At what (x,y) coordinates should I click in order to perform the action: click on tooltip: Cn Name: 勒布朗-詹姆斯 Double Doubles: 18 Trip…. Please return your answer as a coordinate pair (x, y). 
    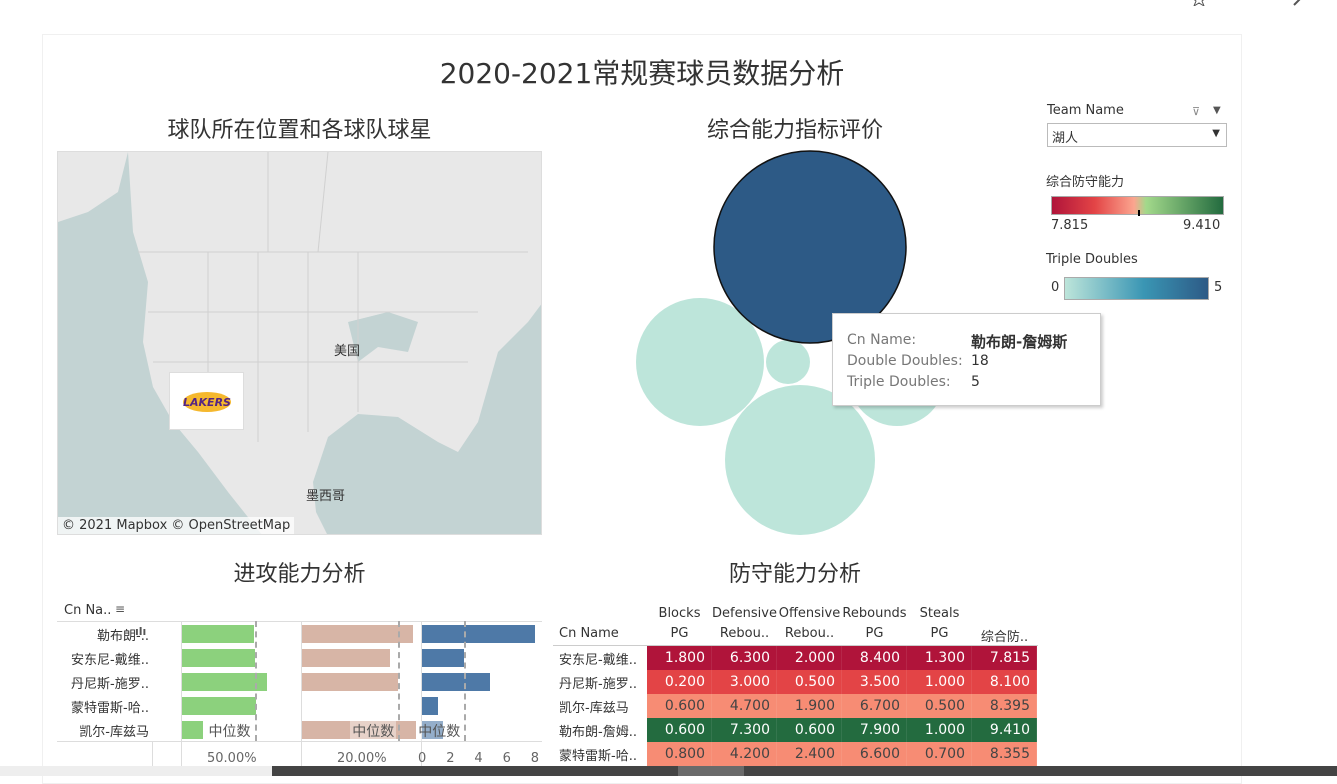
    Looking at the image, I should click on (966, 359).